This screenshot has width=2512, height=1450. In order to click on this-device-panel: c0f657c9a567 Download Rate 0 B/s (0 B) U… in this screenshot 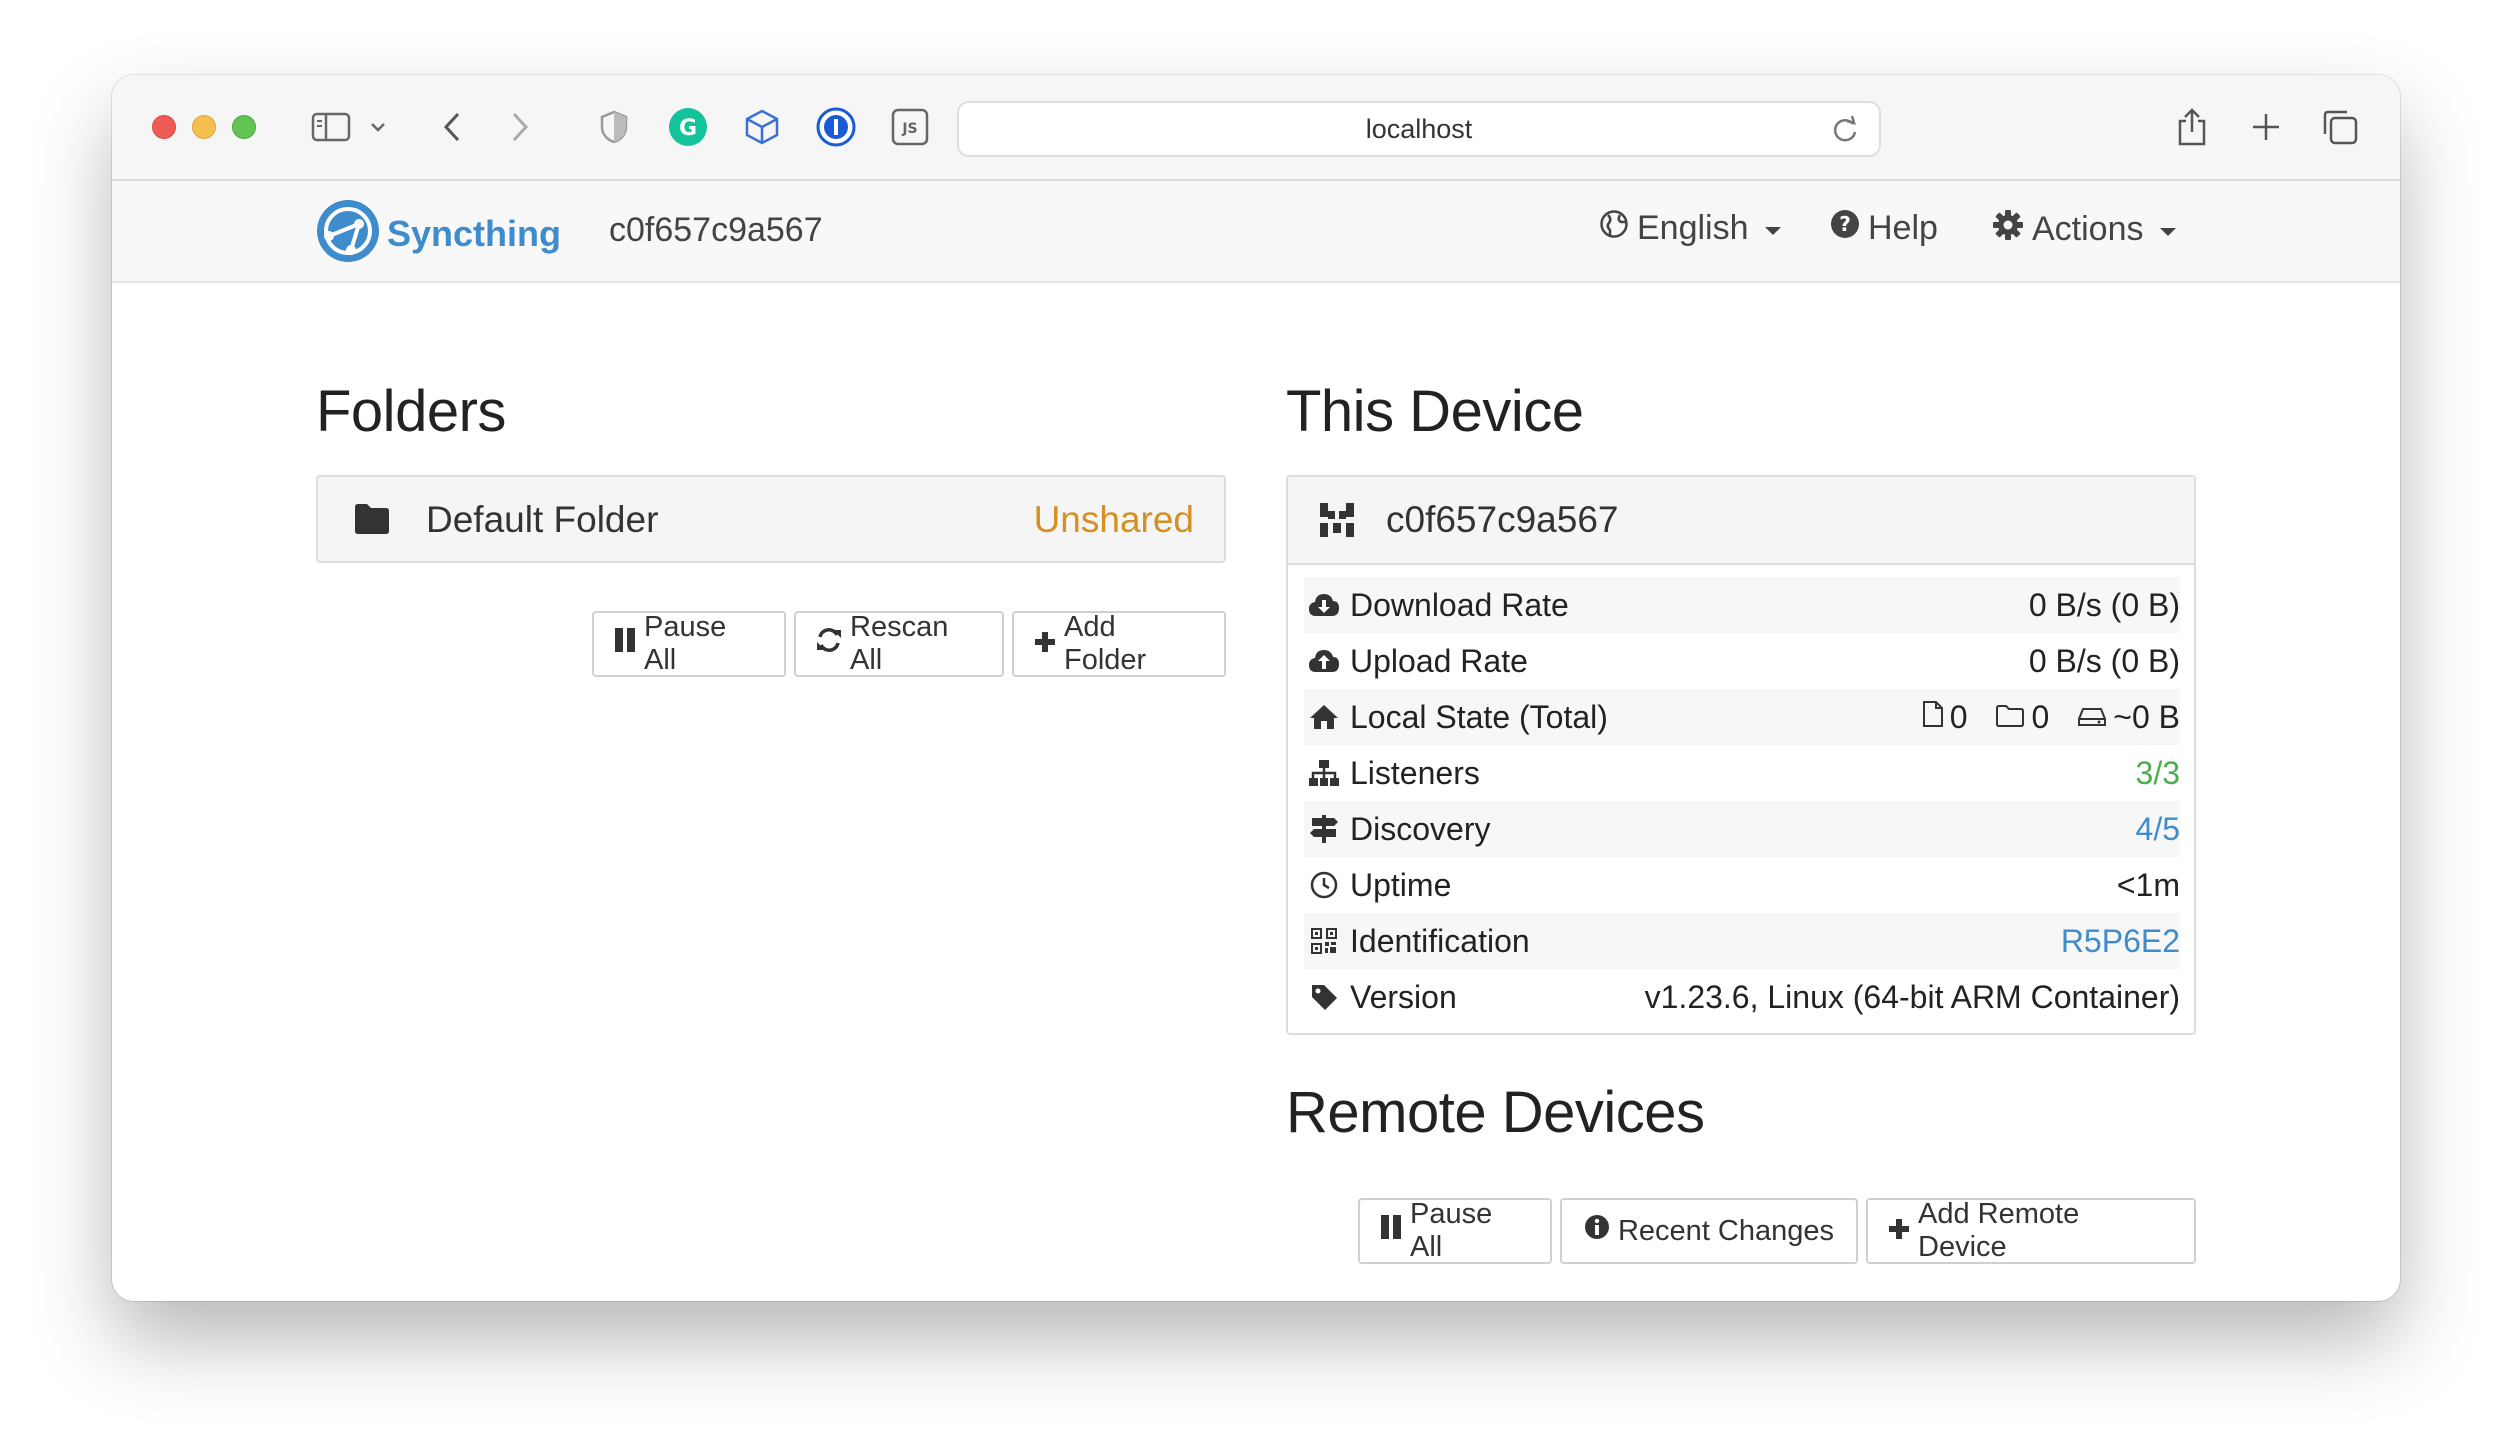, I will do `click(1741, 755)`.